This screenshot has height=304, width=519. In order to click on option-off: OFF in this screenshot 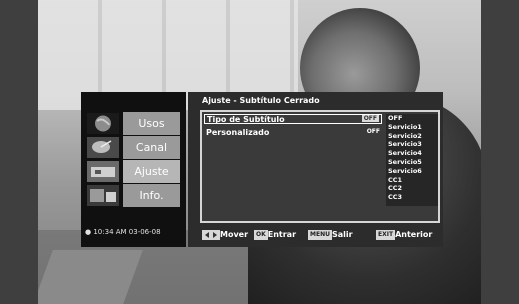, I will do `click(412, 118)`.